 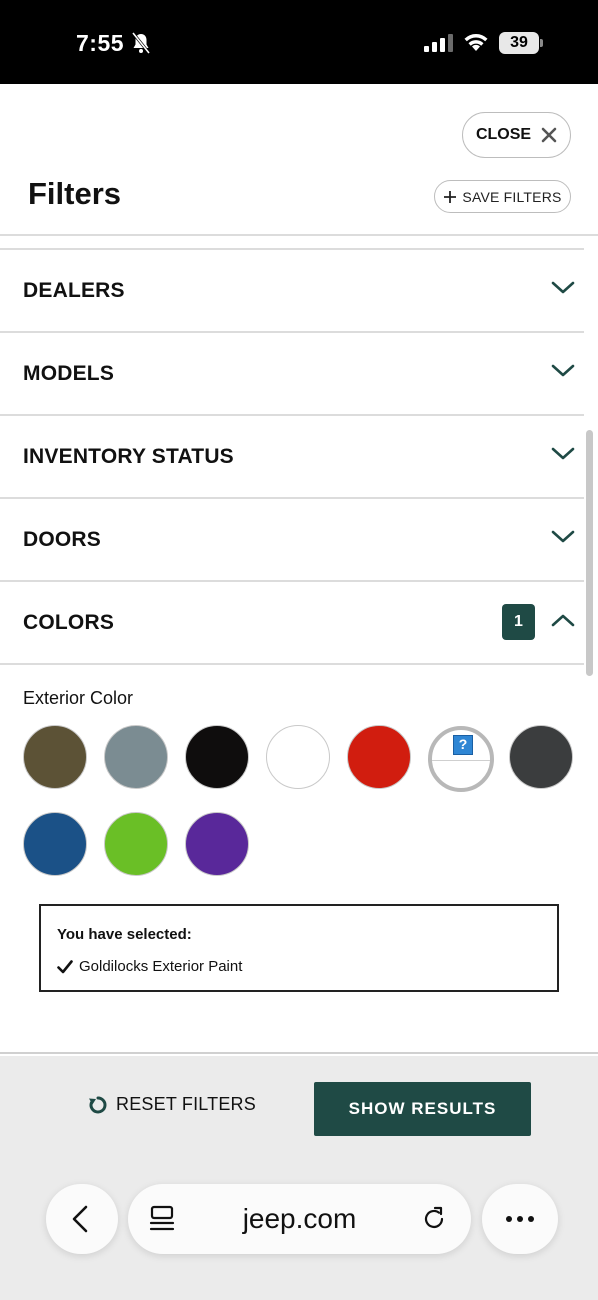 I want to click on reset-filters-button: RESET FILTERS, so click(x=172, y=1104).